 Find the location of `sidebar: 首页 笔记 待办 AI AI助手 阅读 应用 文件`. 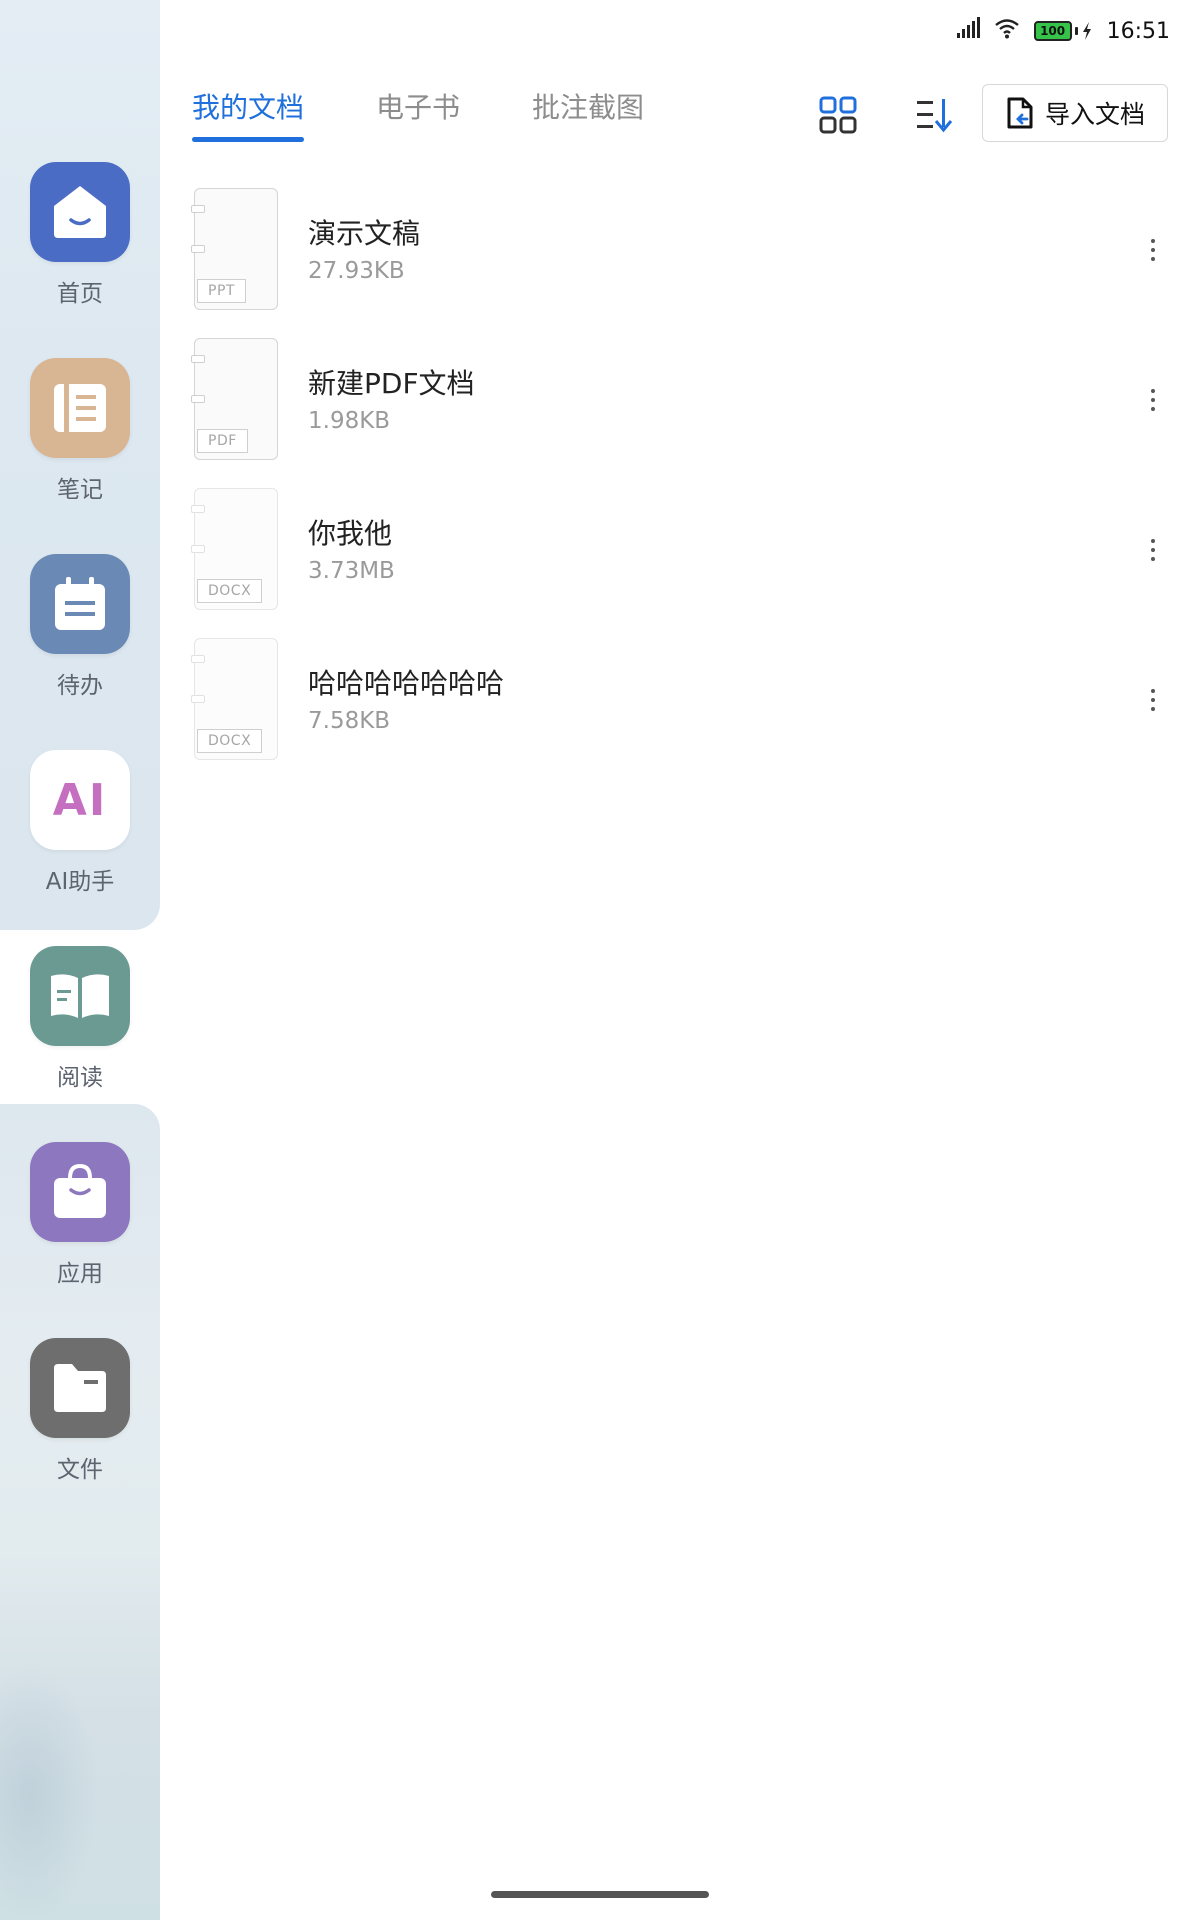

sidebar: 首页 笔记 待办 AI AI助手 阅读 应用 文件 is located at coordinates (80, 960).